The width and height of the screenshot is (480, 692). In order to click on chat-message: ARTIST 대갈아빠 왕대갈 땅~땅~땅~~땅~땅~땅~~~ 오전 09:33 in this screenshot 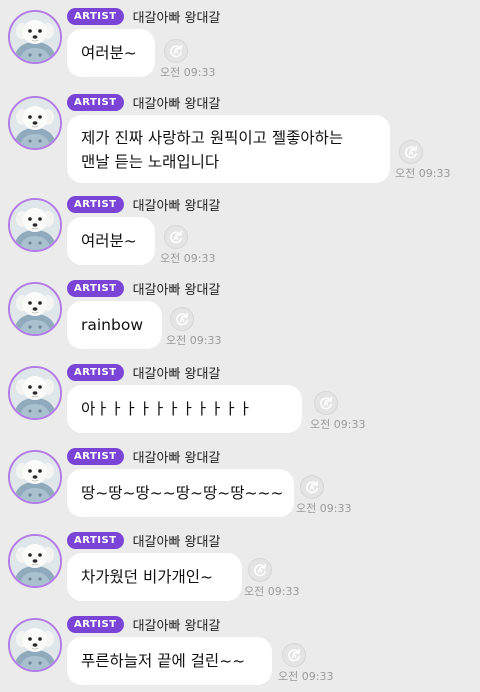, I will do `click(240, 482)`.